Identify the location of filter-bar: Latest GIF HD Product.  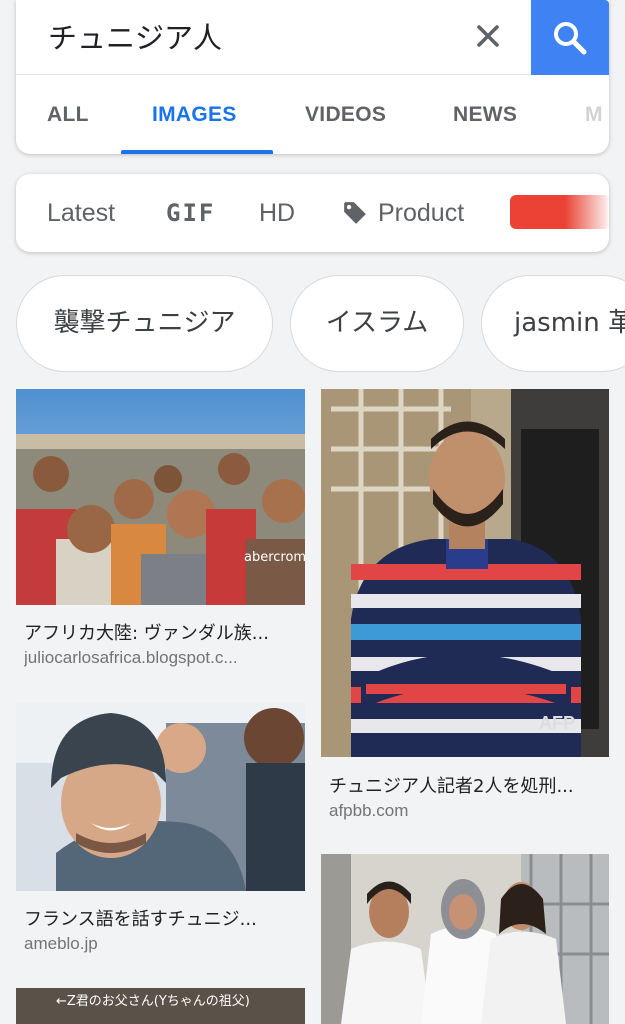
(312, 213).